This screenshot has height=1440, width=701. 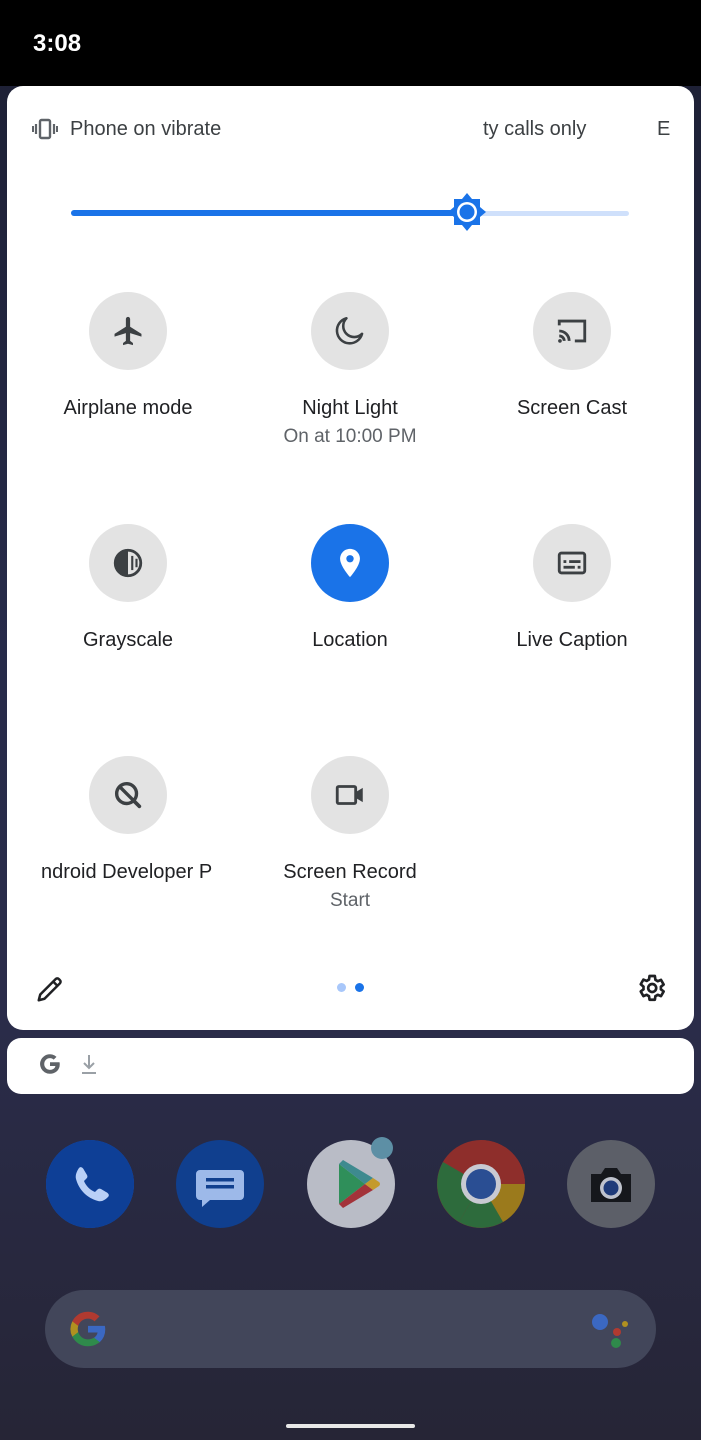 I want to click on play-store-icon, so click(x=351, y=1182).